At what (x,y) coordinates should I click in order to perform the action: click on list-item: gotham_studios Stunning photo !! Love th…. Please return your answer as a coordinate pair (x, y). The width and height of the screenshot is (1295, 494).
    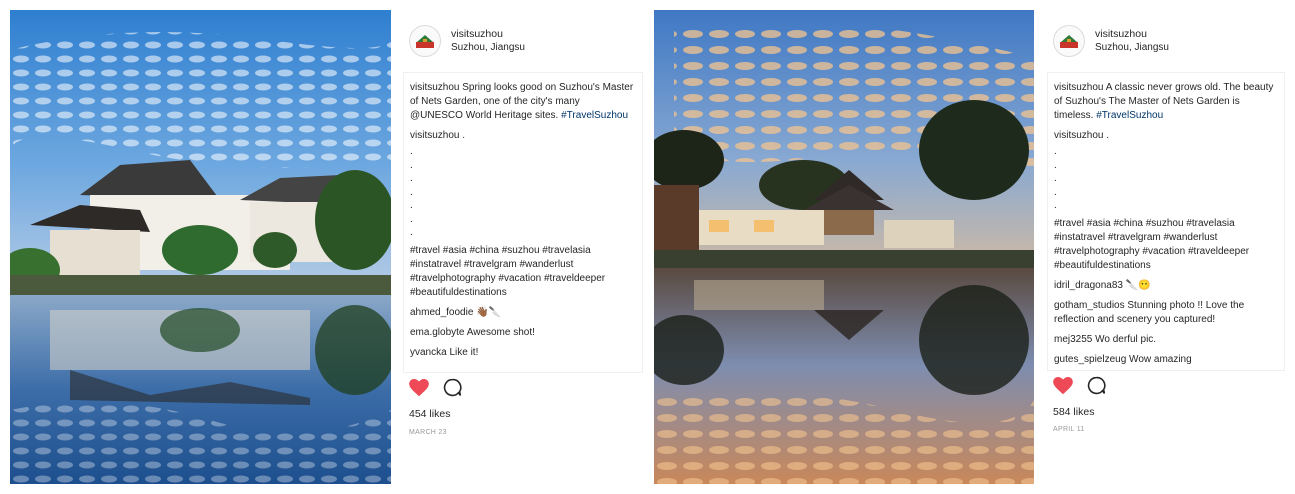
    Looking at the image, I should click on (1165, 313).